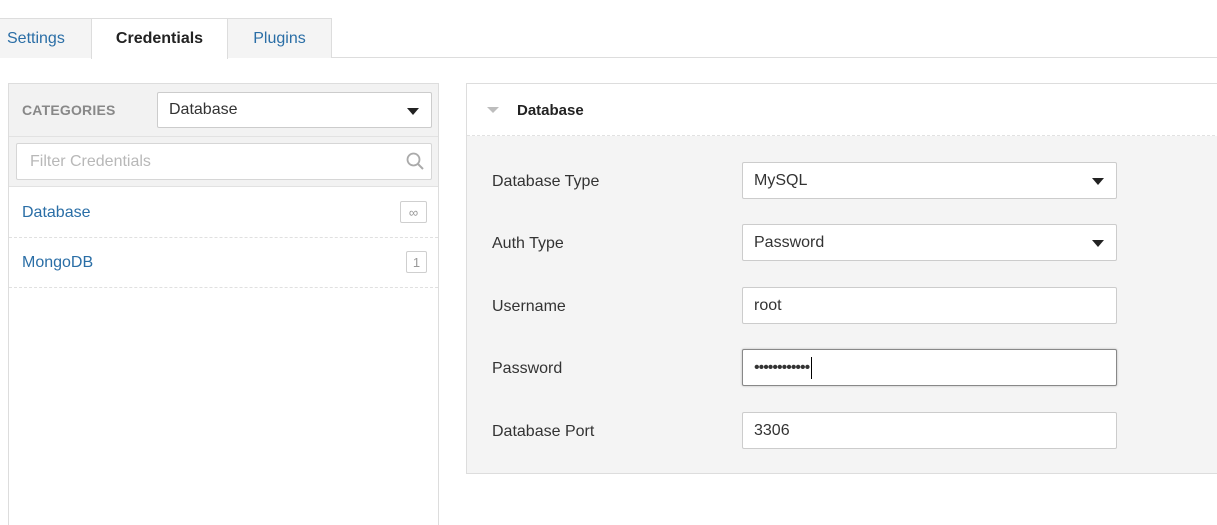 The height and width of the screenshot is (525, 1217). I want to click on search-icon, so click(415, 161).